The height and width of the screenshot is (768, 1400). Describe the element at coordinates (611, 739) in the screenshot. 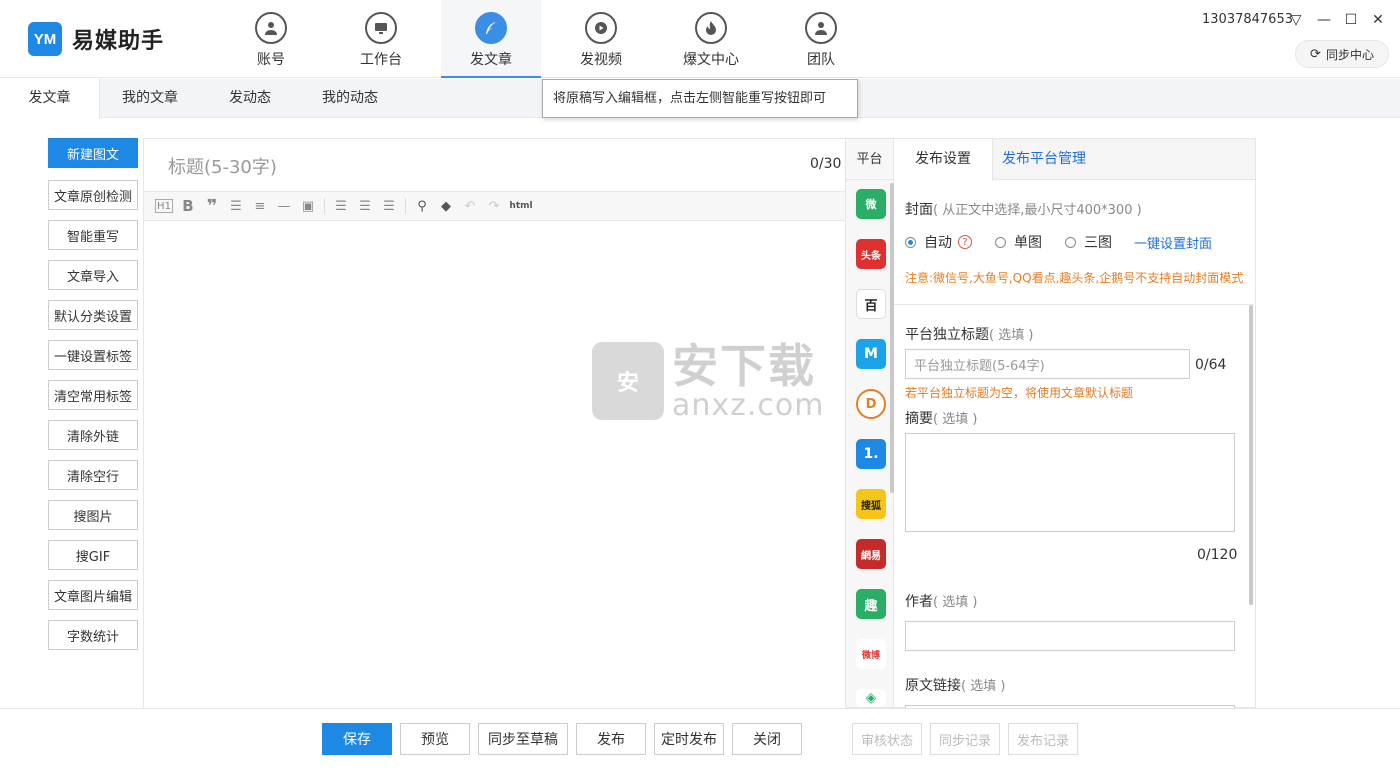

I see `publish-button: 发布` at that location.